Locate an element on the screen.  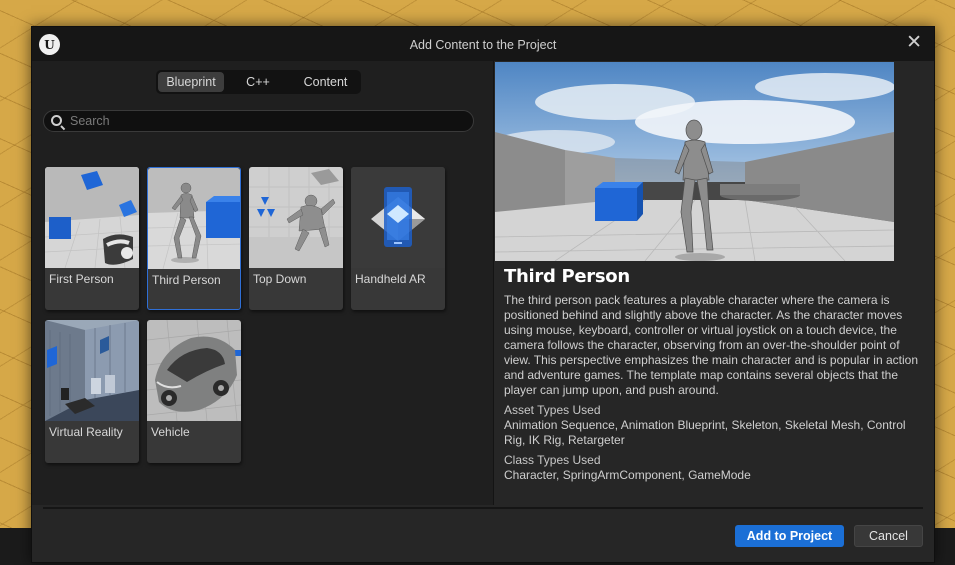
vehicle-thumbnail is located at coordinates (194, 370).